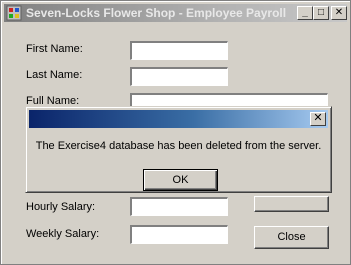 The width and height of the screenshot is (351, 265). What do you see at coordinates (291, 237) in the screenshot?
I see `close-button: Close` at bounding box center [291, 237].